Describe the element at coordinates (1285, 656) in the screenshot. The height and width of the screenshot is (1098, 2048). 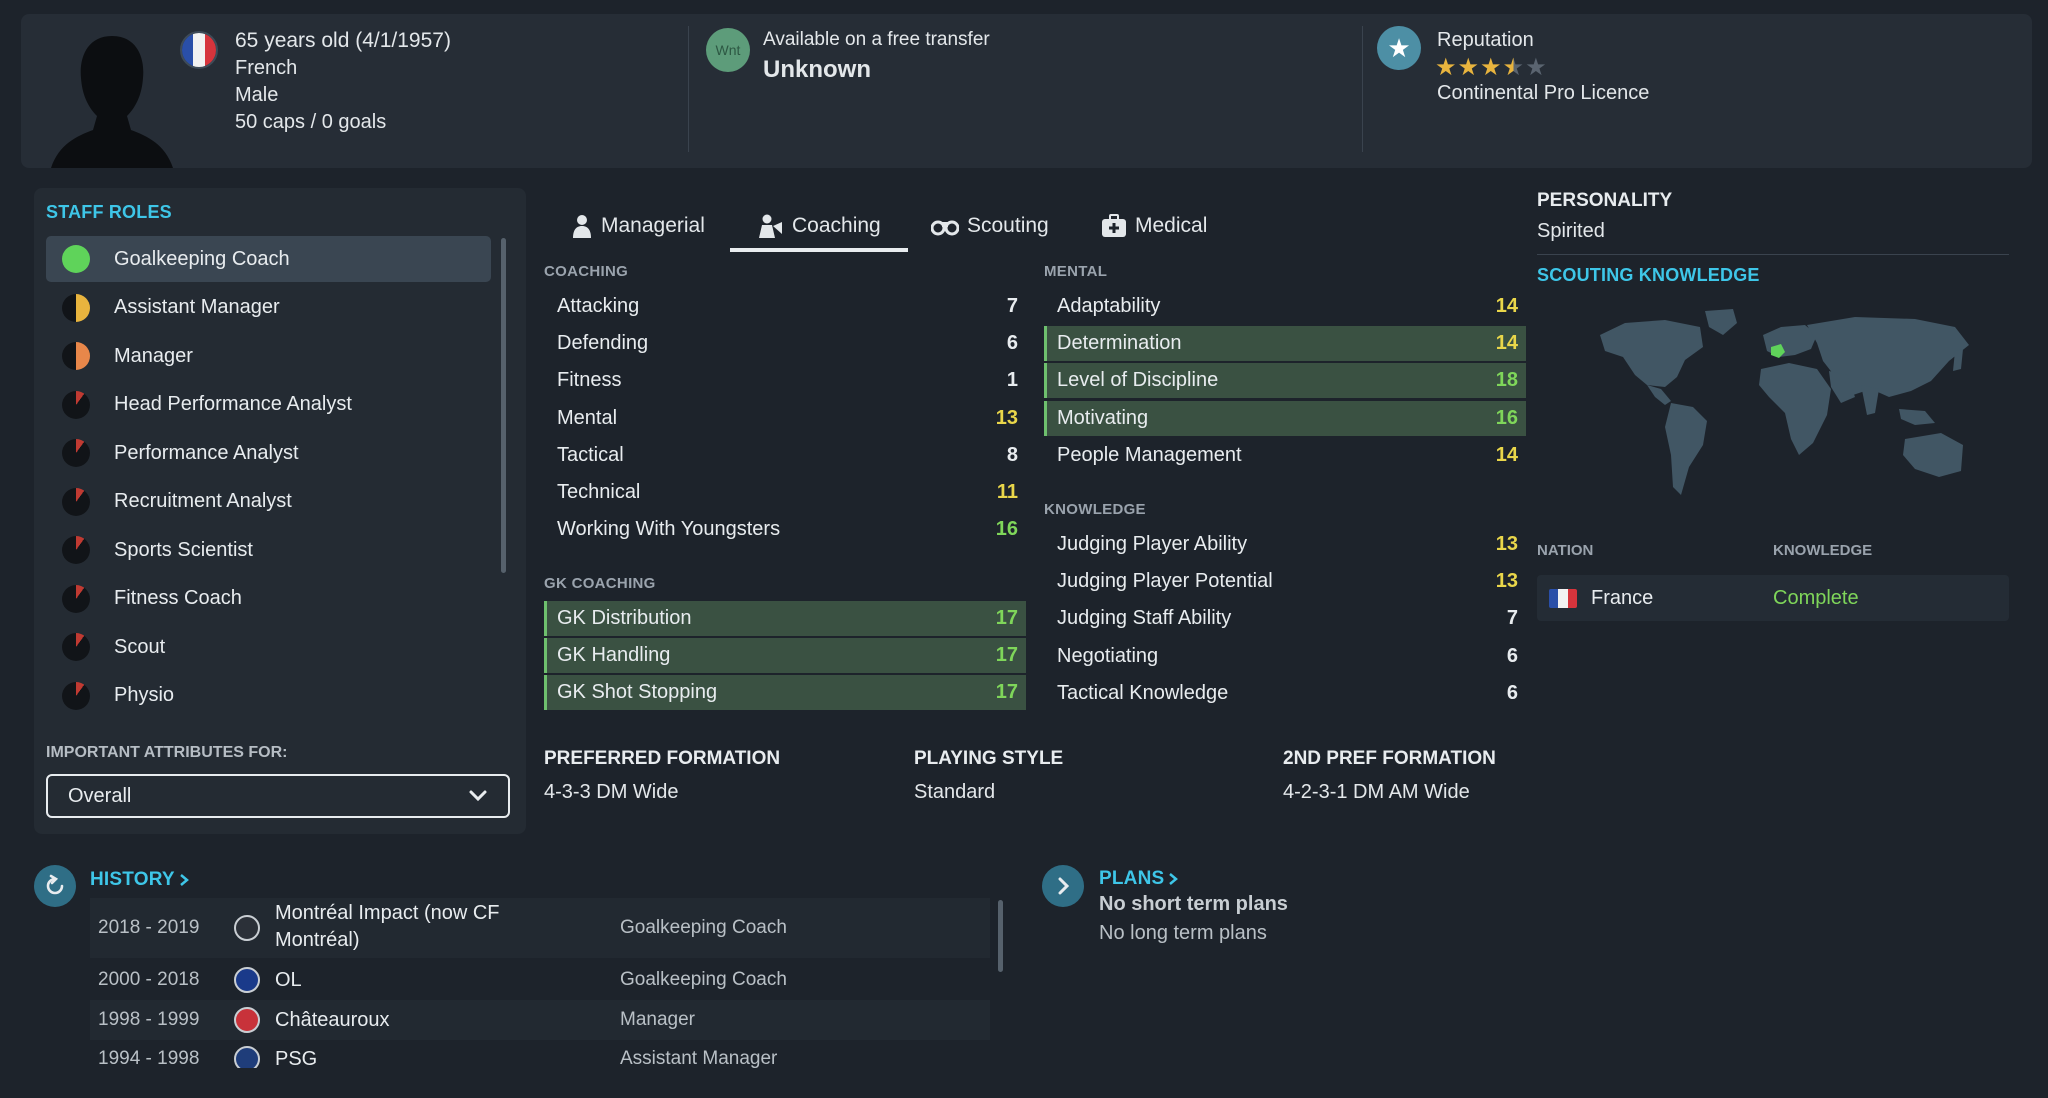
I see `attribute-row: Negotiating 6` at that location.